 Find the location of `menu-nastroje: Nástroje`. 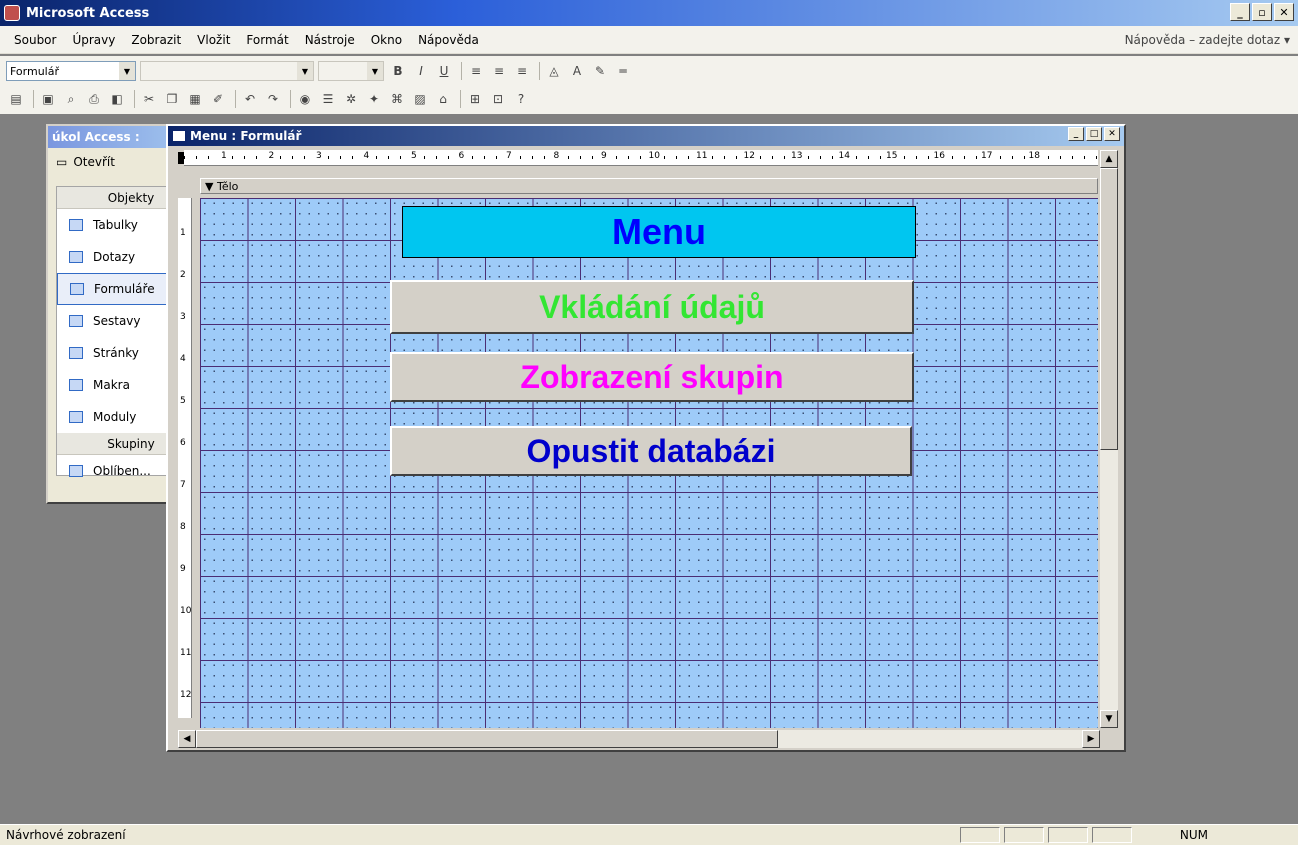

menu-nastroje: Nástroje is located at coordinates (330, 40).